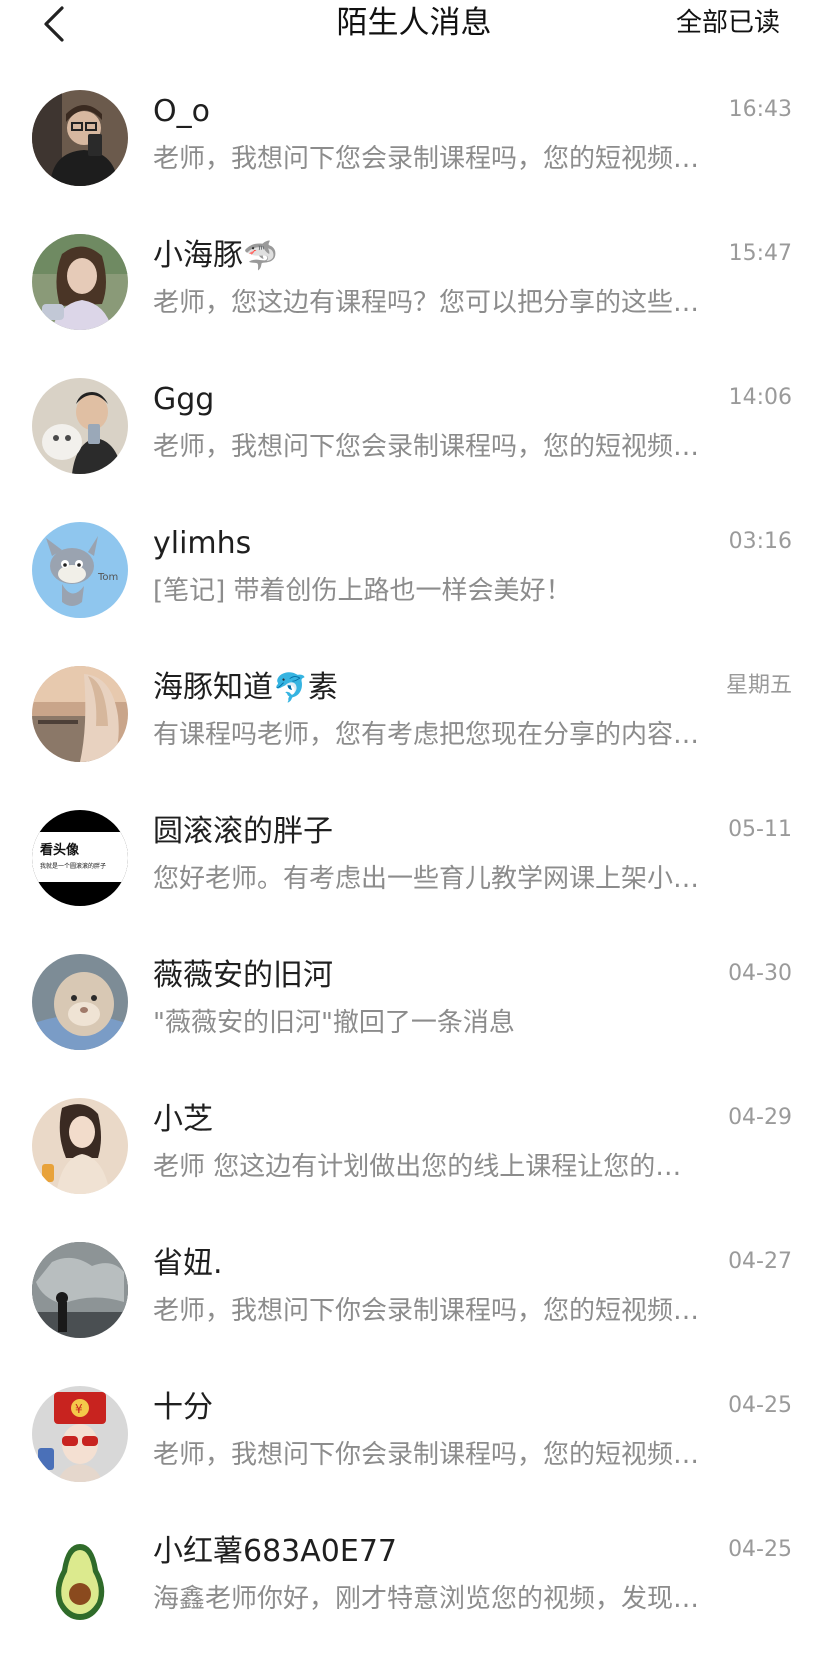 The width and height of the screenshot is (828, 1653). Describe the element at coordinates (80, 570) in the screenshot. I see `avatar: Tom` at that location.